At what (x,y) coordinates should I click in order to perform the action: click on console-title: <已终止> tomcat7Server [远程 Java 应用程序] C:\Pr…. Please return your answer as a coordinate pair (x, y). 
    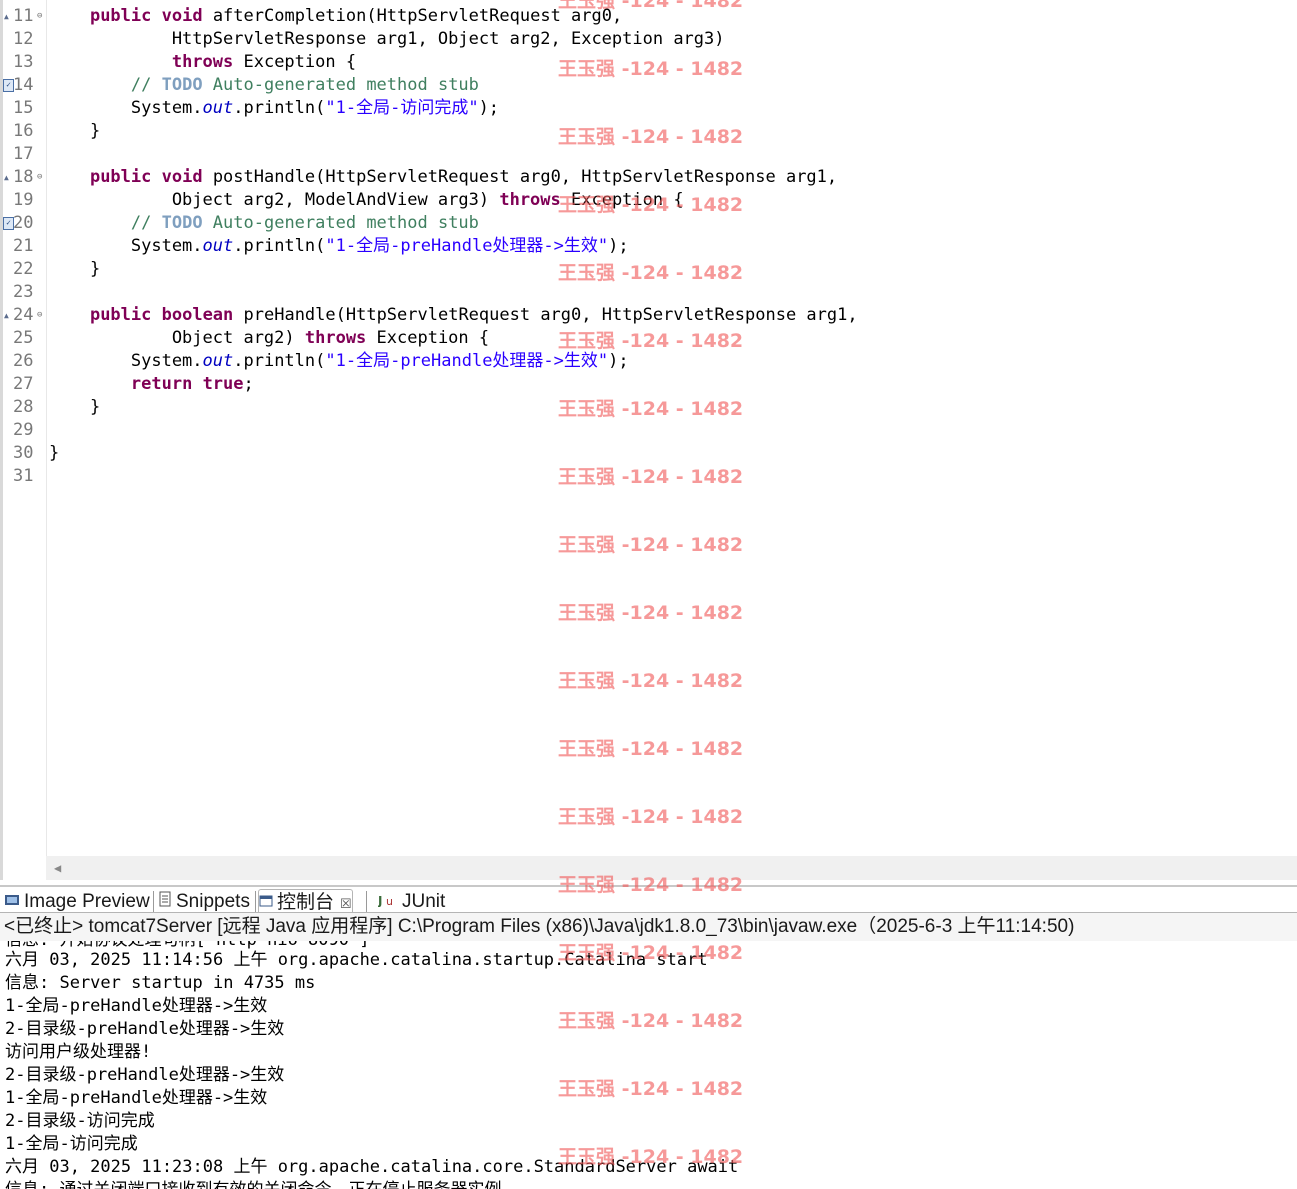
    Looking at the image, I should click on (648, 927).